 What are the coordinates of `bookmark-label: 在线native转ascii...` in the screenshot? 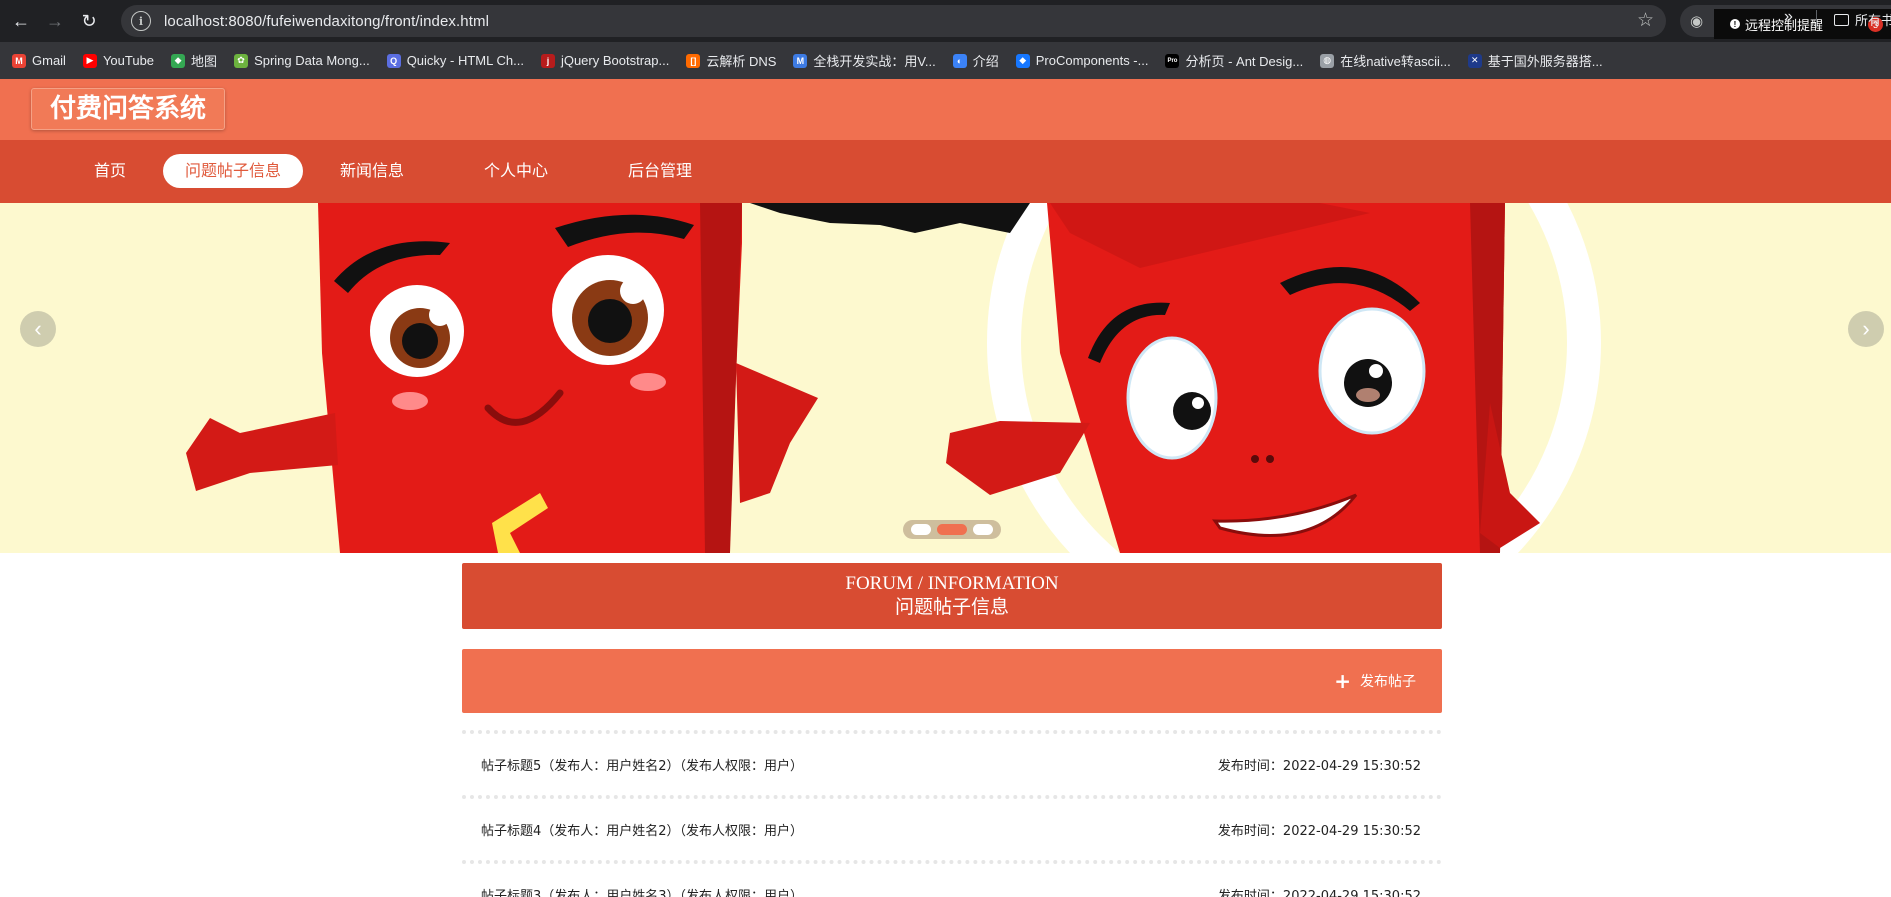 It's located at (1395, 61).